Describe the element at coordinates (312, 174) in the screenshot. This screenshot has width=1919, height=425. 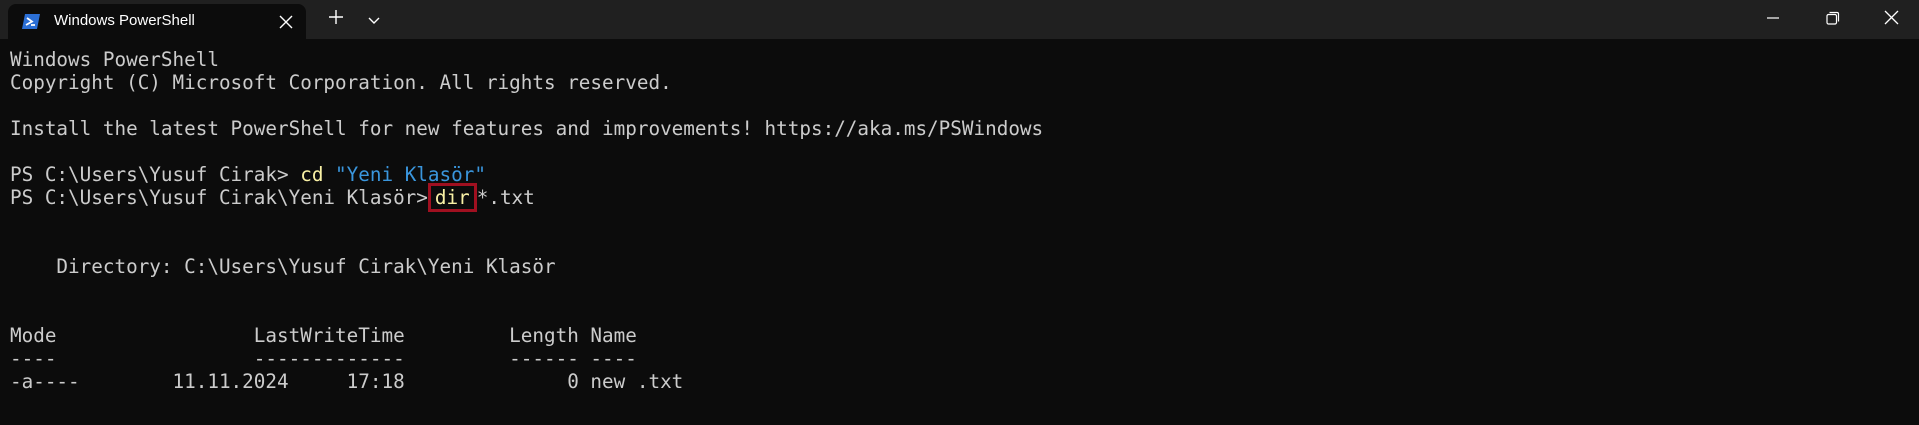
I see `command-keyword: cd` at that location.